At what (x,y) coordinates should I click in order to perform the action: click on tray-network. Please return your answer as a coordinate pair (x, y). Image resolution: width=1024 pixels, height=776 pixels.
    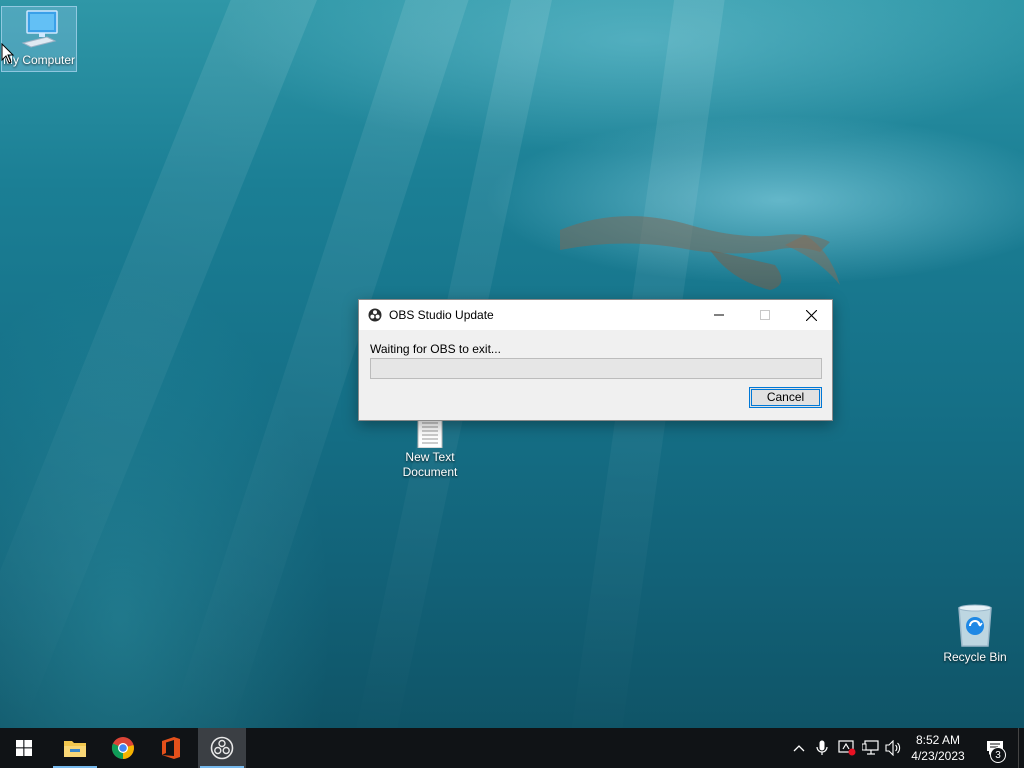
    Looking at the image, I should click on (871, 748).